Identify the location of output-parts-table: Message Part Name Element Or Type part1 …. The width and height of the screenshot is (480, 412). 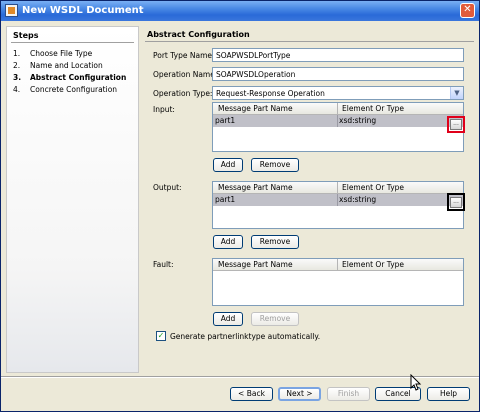
(338, 205).